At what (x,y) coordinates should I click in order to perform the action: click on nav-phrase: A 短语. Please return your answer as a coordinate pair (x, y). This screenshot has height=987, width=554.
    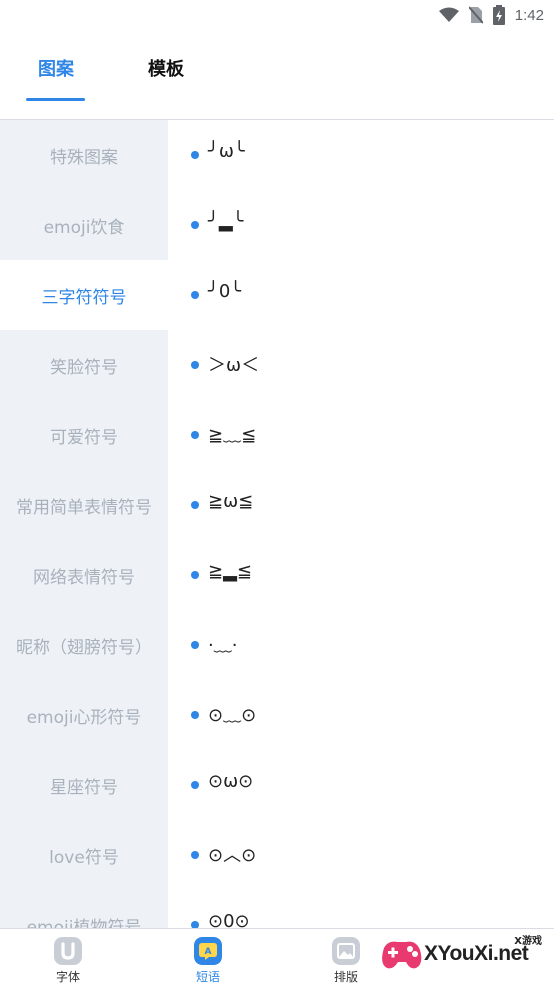
    Looking at the image, I should click on (208, 959).